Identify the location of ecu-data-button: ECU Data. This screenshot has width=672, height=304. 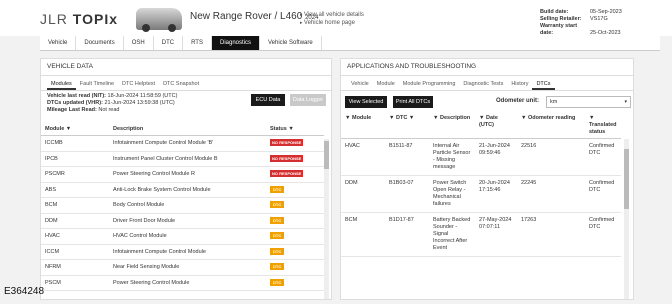
(268, 100).